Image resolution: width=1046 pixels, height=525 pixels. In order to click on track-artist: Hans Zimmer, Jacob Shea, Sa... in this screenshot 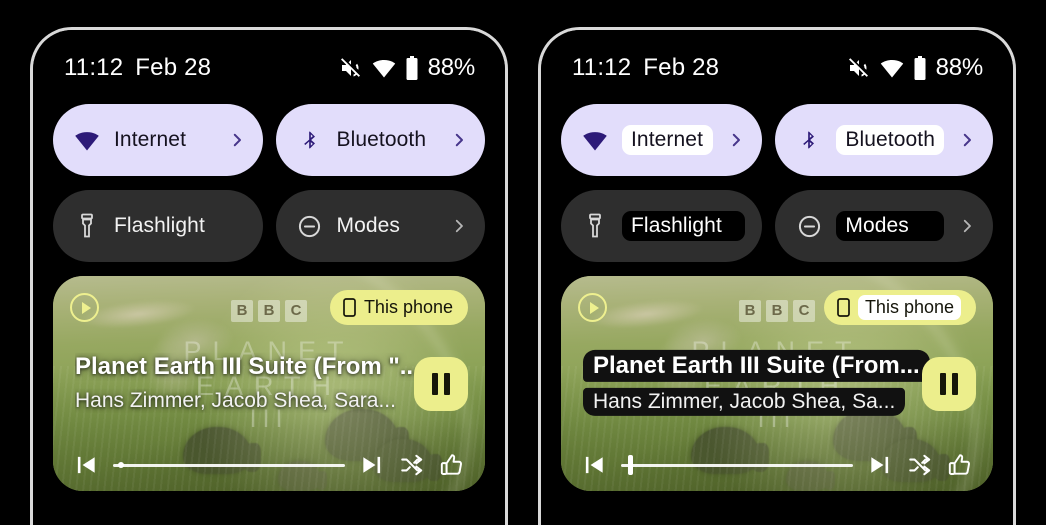, I will do `click(744, 401)`.